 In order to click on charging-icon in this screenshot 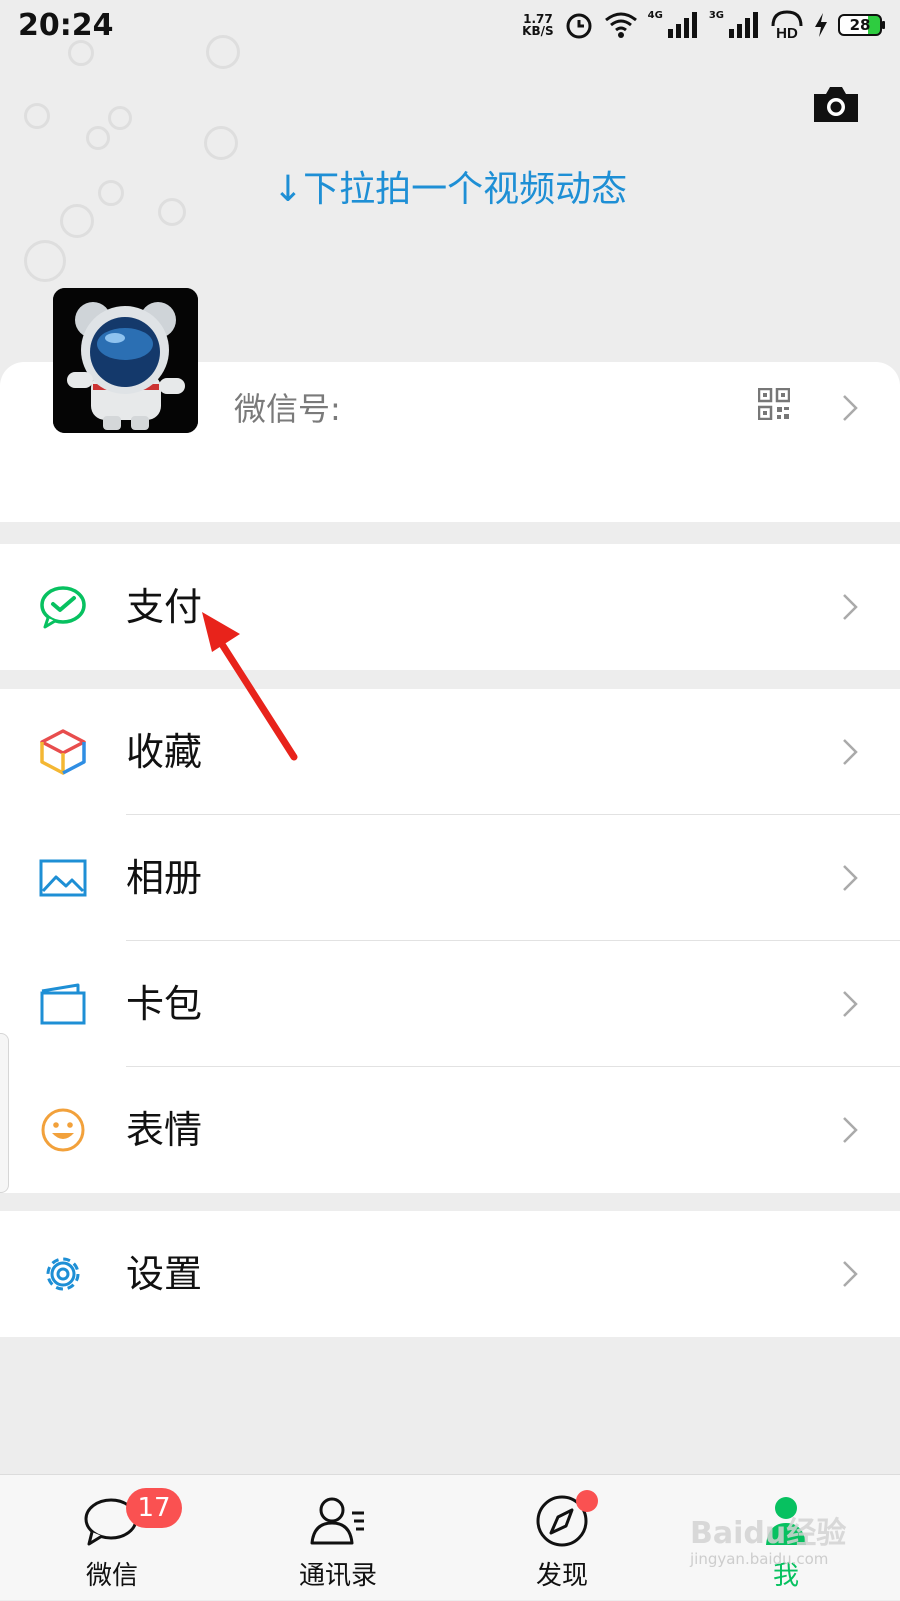, I will do `click(821, 25)`.